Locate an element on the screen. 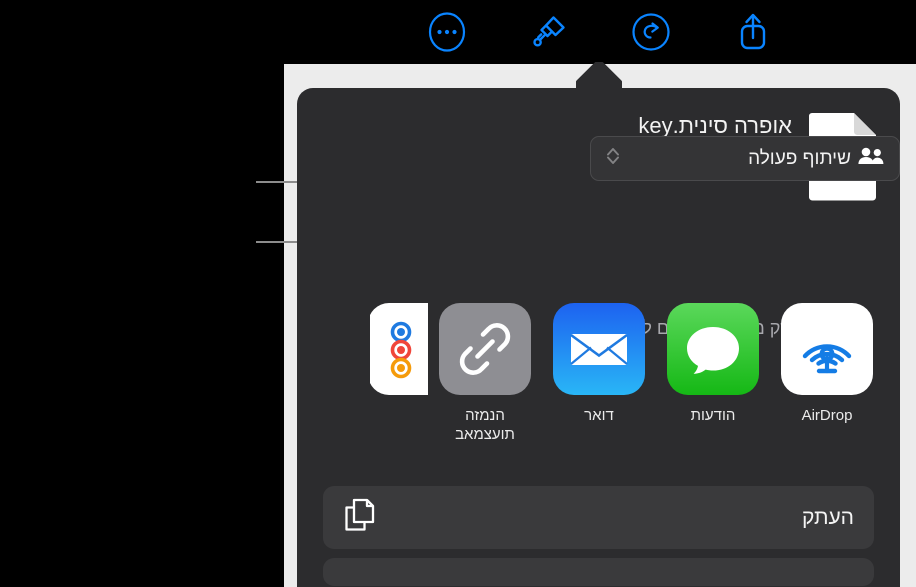 This screenshot has width=916, height=587. share-target-mail: דואר is located at coordinates (599, 364).